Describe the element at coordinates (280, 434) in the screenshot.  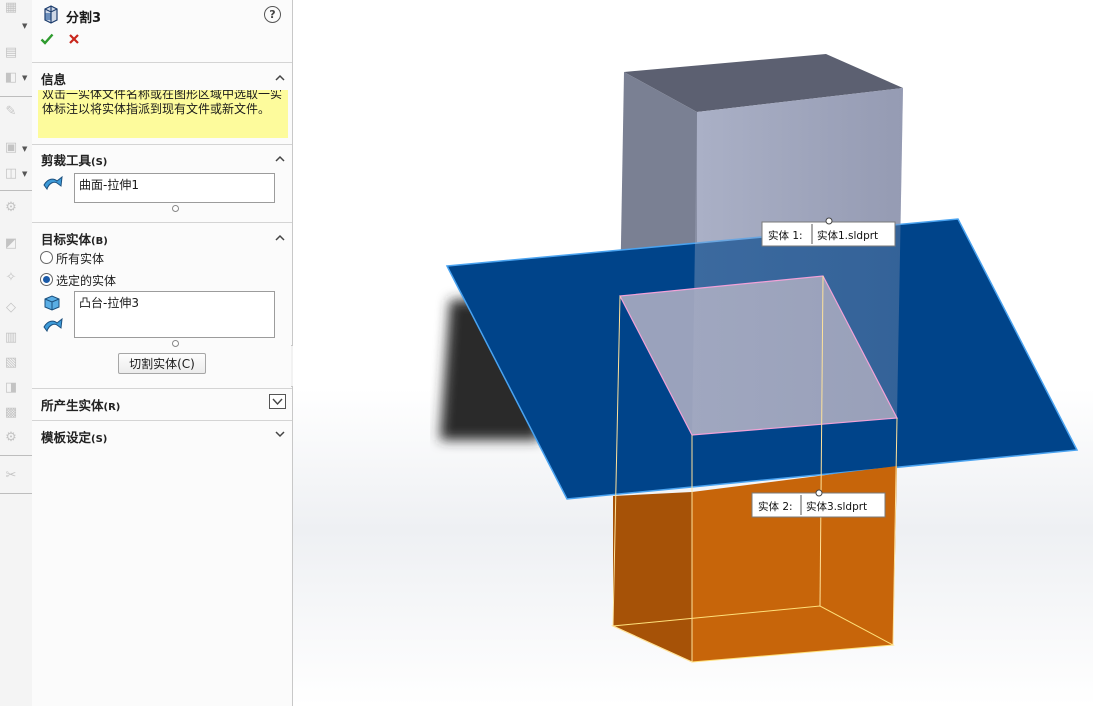
I see `expand-icon` at that location.